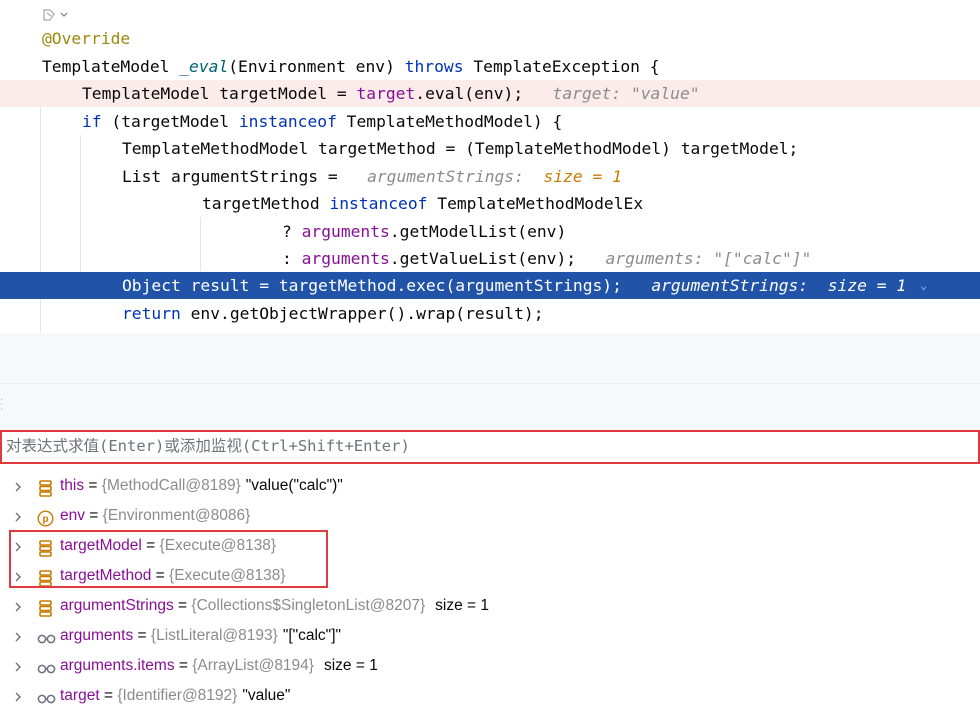  I want to click on variable-row-this: this = {MethodCall@8189} "value("calc")", so click(490, 486).